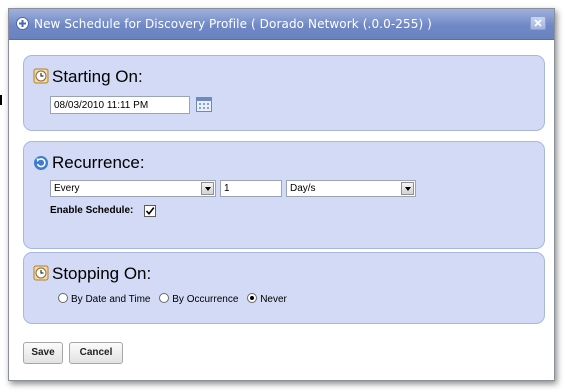  Describe the element at coordinates (273, 299) in the screenshot. I see `radio-label: Never` at that location.